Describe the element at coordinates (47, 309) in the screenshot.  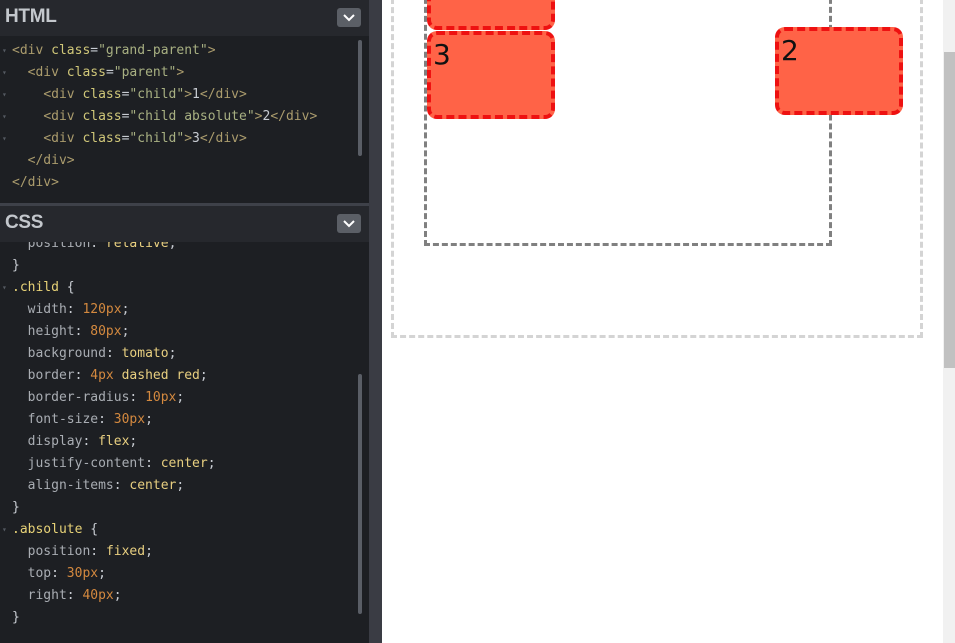
I see `code-token: width` at that location.